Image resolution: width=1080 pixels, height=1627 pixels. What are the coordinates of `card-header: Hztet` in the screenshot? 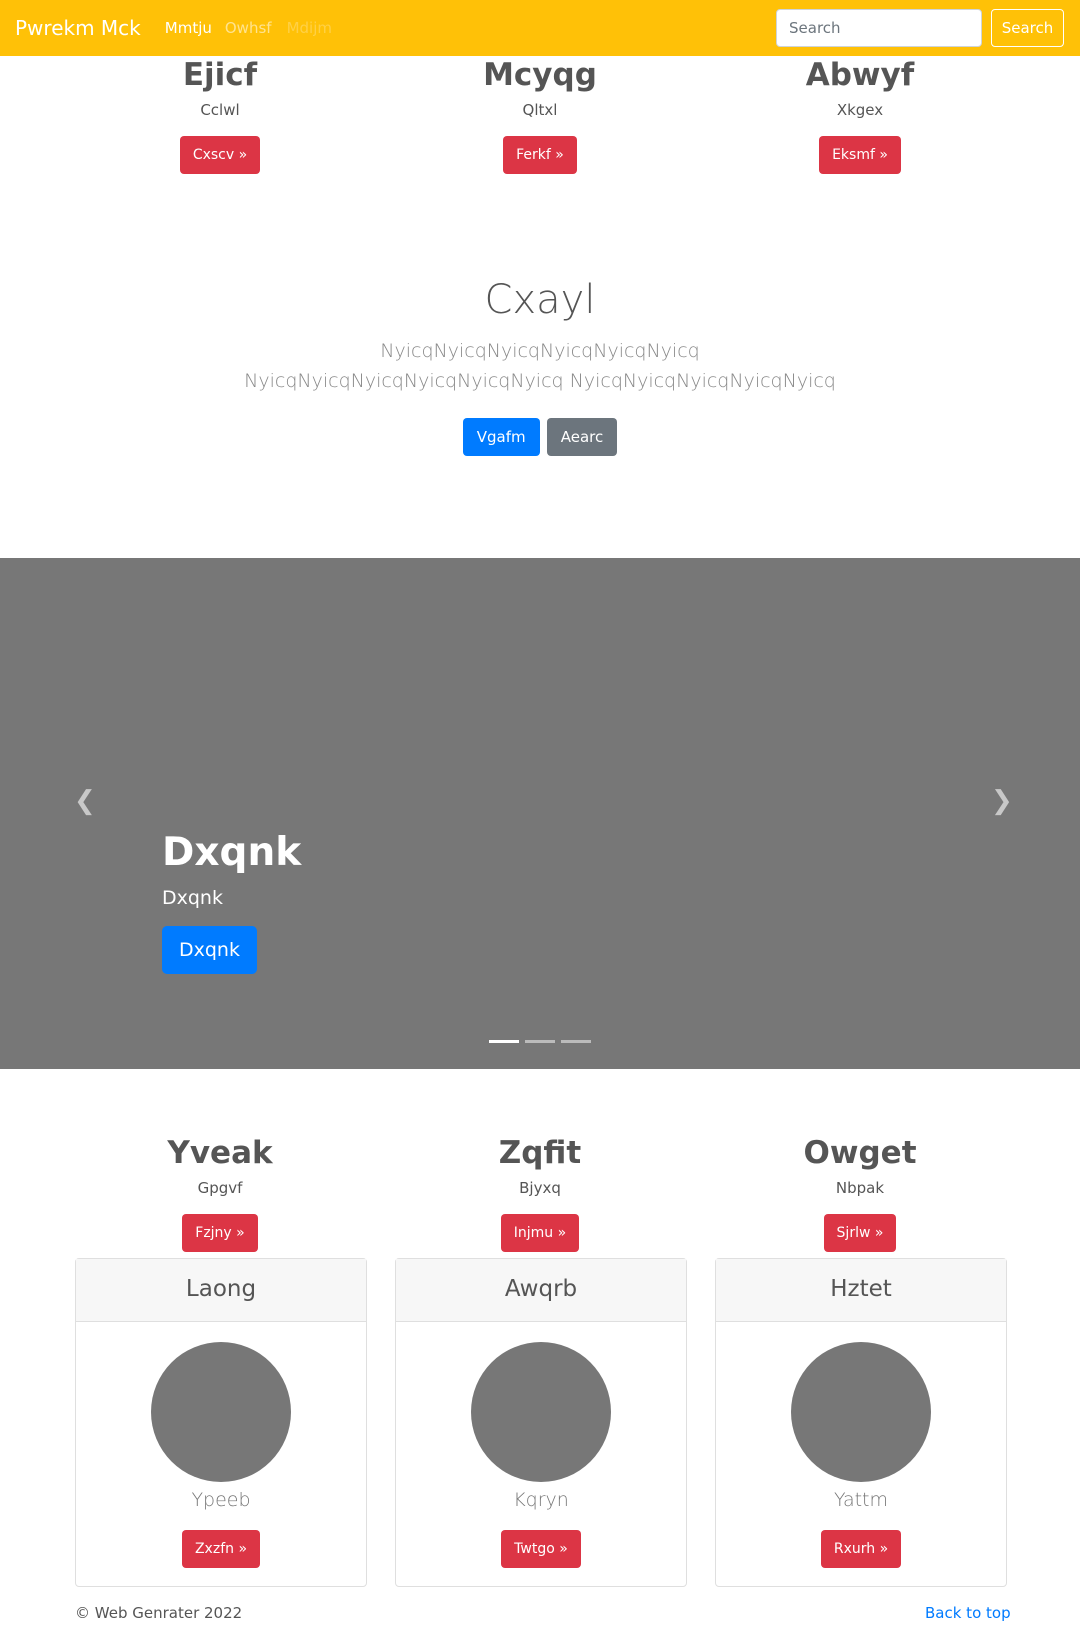 It's located at (861, 1290).